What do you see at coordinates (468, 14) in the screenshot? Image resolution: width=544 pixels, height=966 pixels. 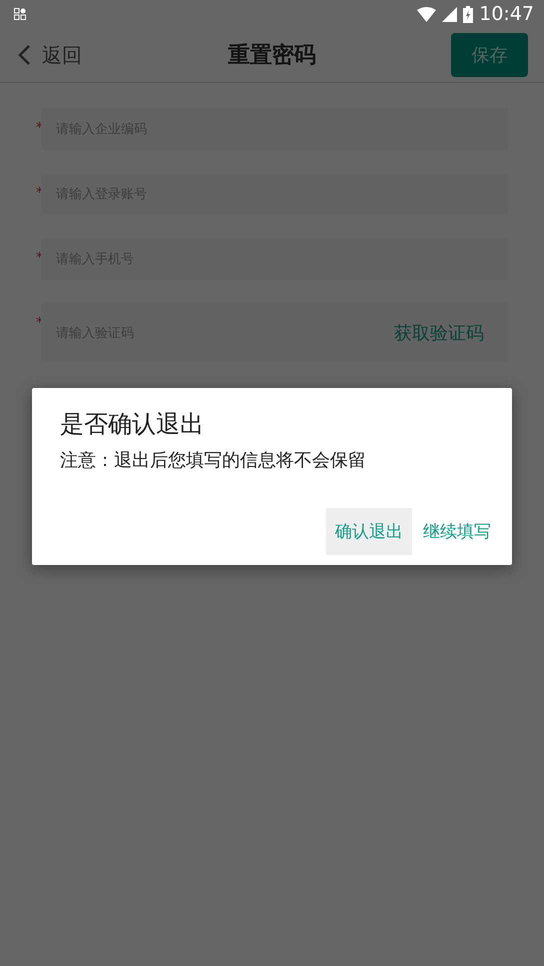 I see `battery-icon` at bounding box center [468, 14].